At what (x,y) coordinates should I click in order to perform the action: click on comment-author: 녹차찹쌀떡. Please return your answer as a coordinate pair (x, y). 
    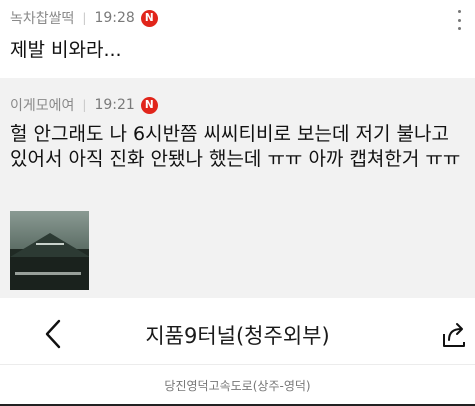
    Looking at the image, I should click on (42, 18).